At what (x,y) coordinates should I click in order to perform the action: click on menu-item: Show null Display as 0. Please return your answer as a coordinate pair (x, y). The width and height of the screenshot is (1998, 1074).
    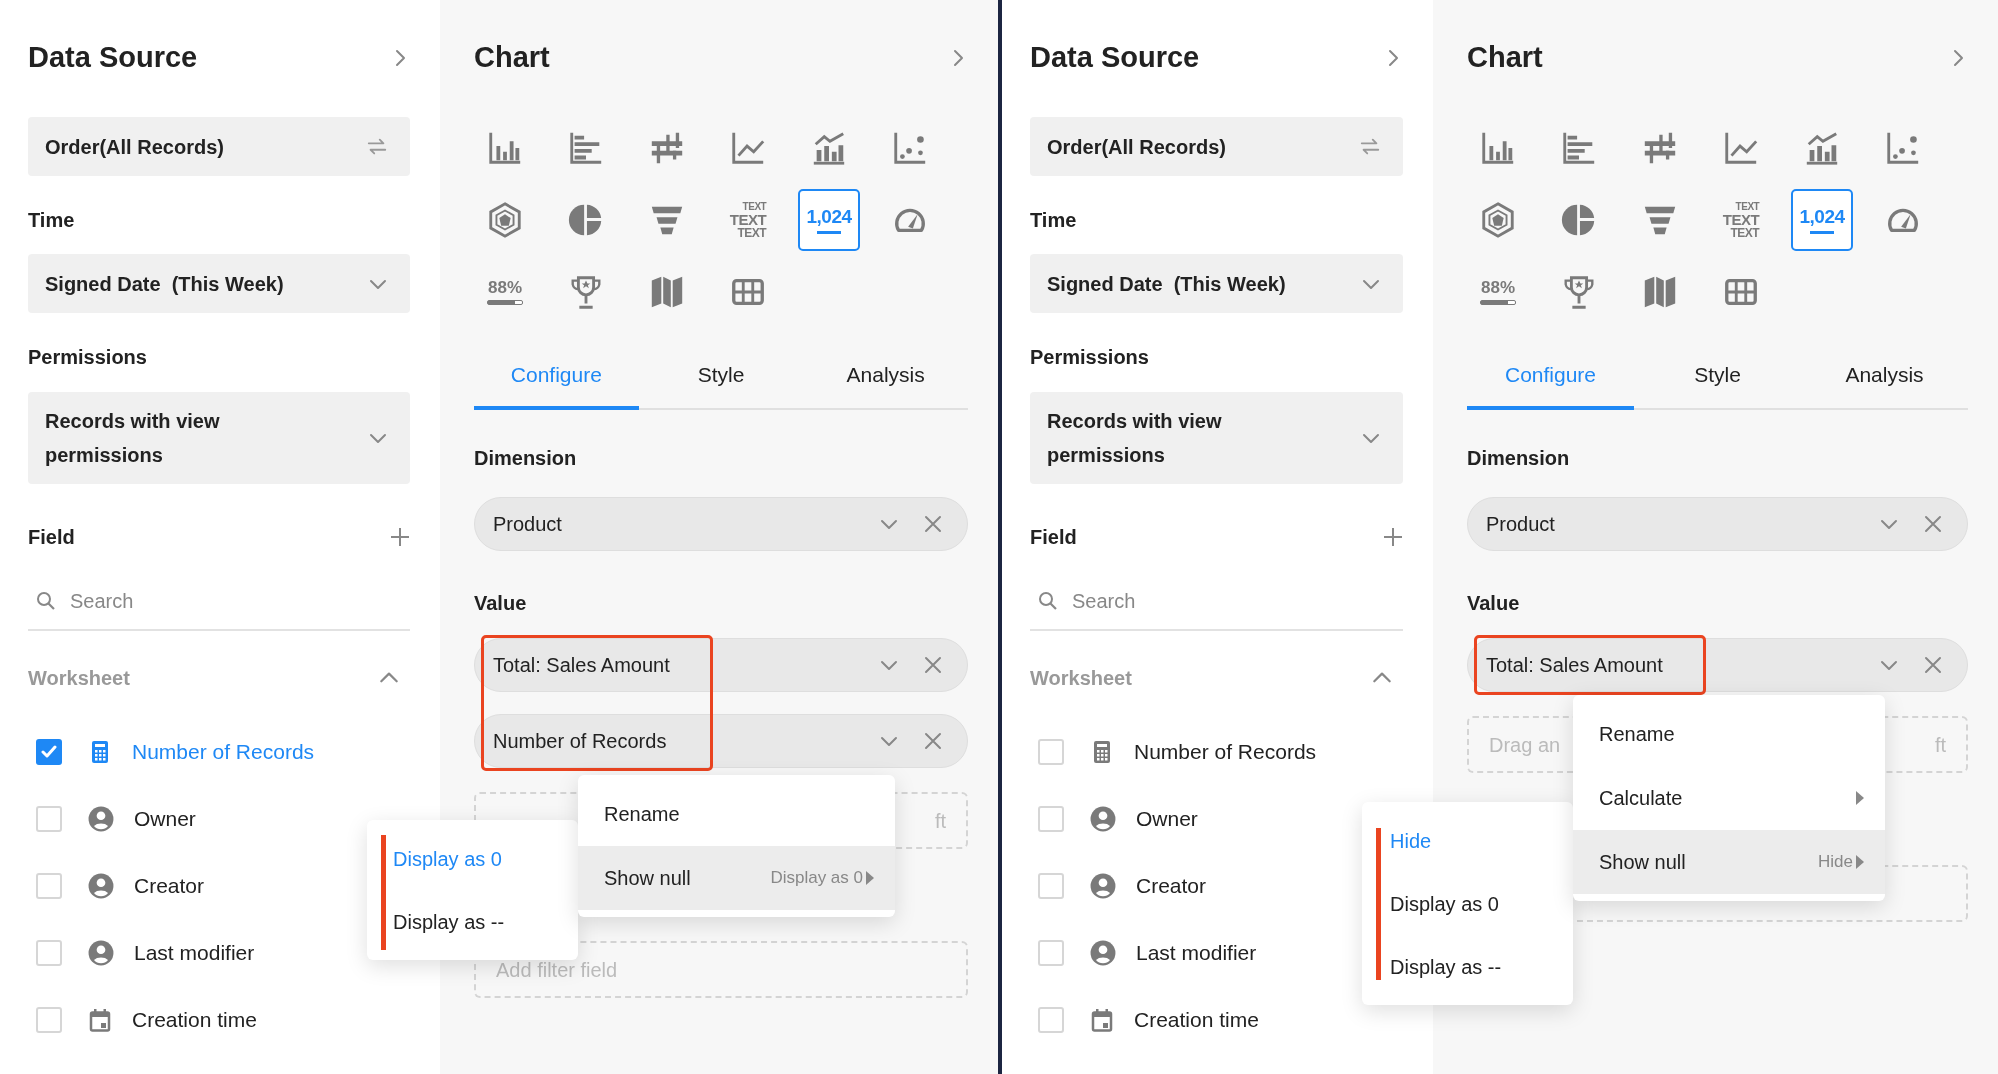
    Looking at the image, I should click on (736, 878).